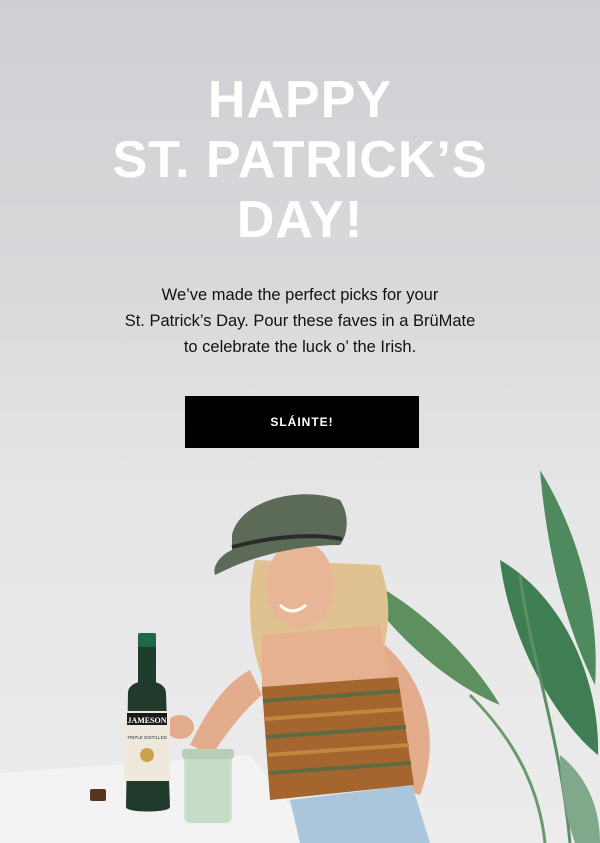 The image size is (600, 843). Describe the element at coordinates (338, 738) in the screenshot. I see `striped-top` at that location.